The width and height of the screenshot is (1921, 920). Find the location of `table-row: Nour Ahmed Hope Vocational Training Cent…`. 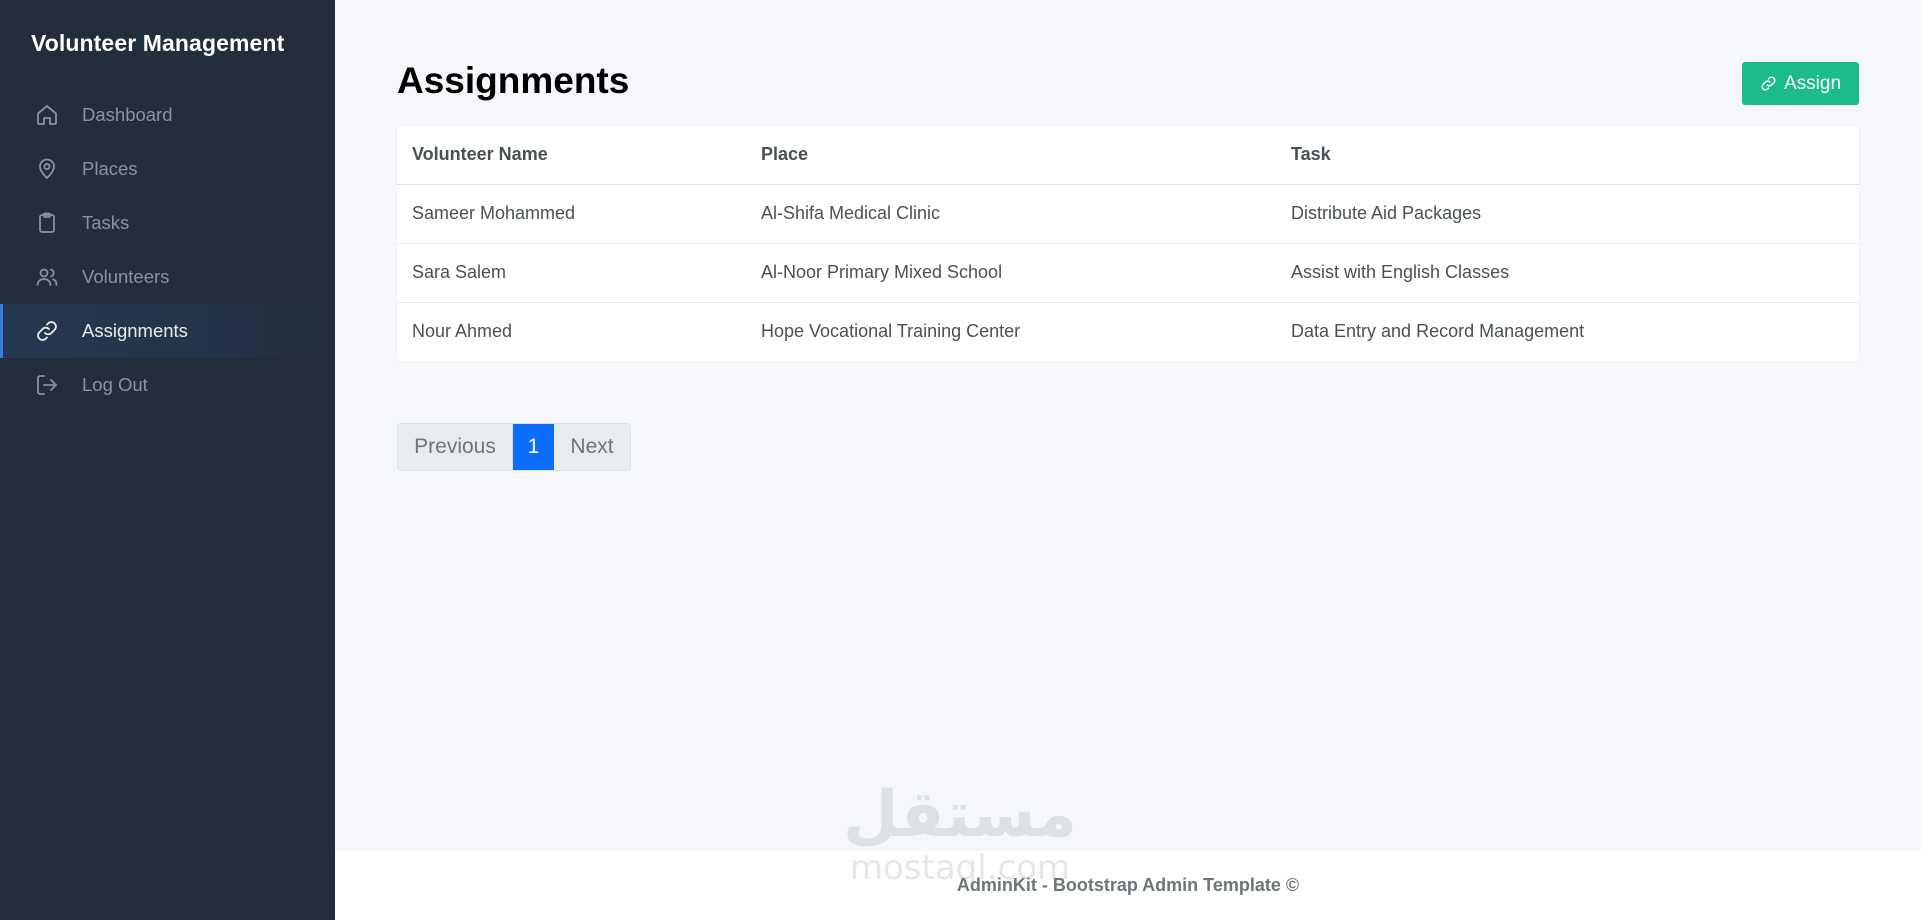

table-row: Nour Ahmed Hope Vocational Training Cent… is located at coordinates (1128, 331).